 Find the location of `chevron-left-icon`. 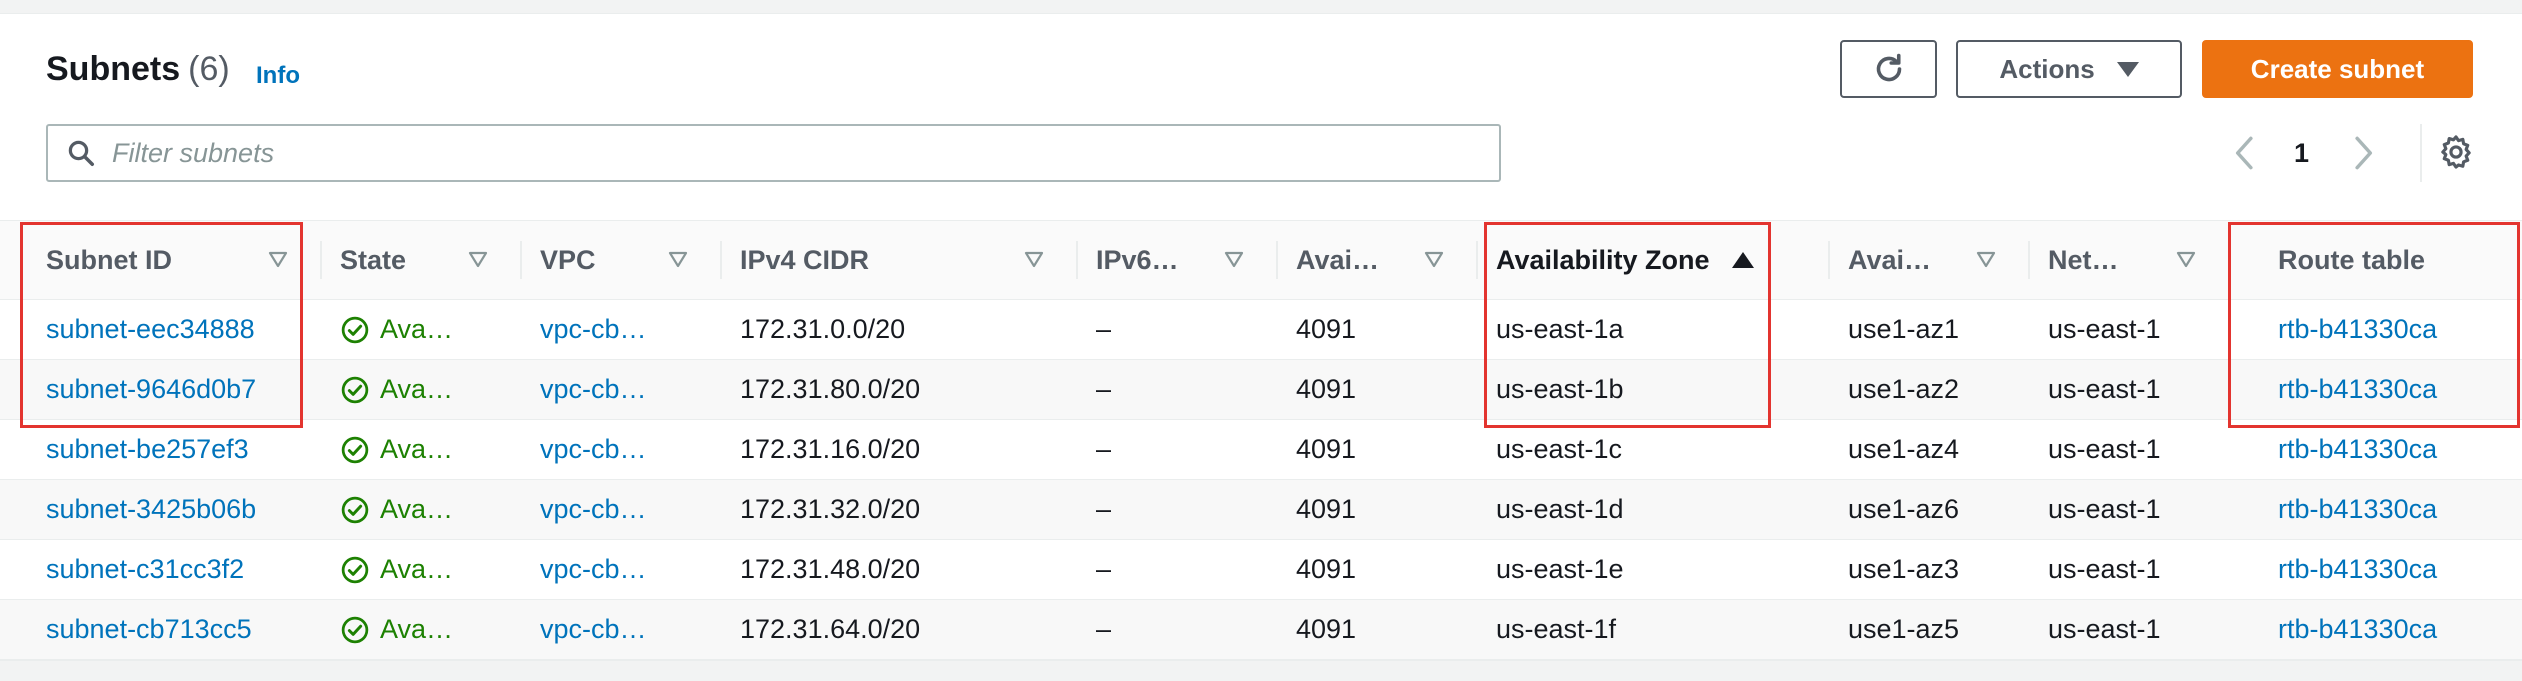

chevron-left-icon is located at coordinates (2245, 153).